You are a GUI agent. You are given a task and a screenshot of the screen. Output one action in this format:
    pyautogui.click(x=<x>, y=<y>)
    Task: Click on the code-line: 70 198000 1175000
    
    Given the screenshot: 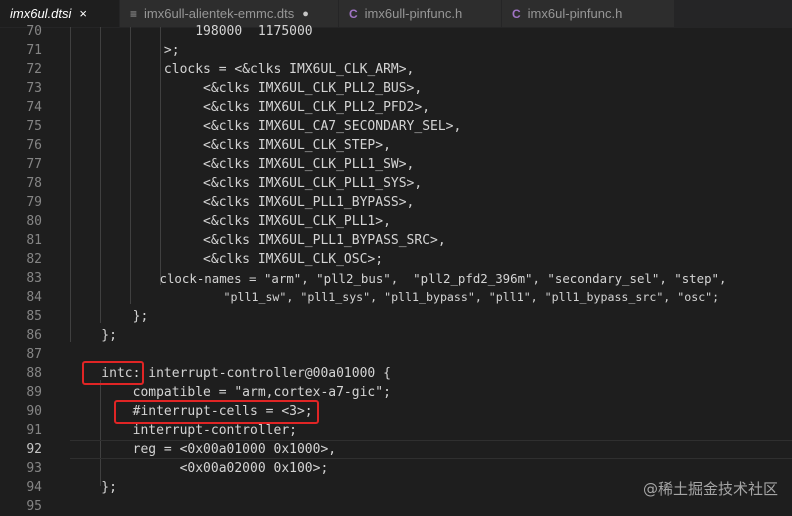 What is the action you would take?
    pyautogui.click(x=396, y=31)
    